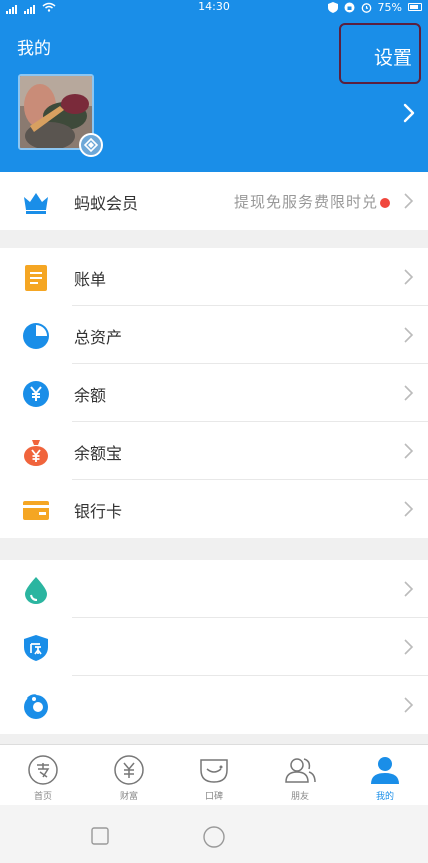  I want to click on shield-status-icon, so click(332, 7).